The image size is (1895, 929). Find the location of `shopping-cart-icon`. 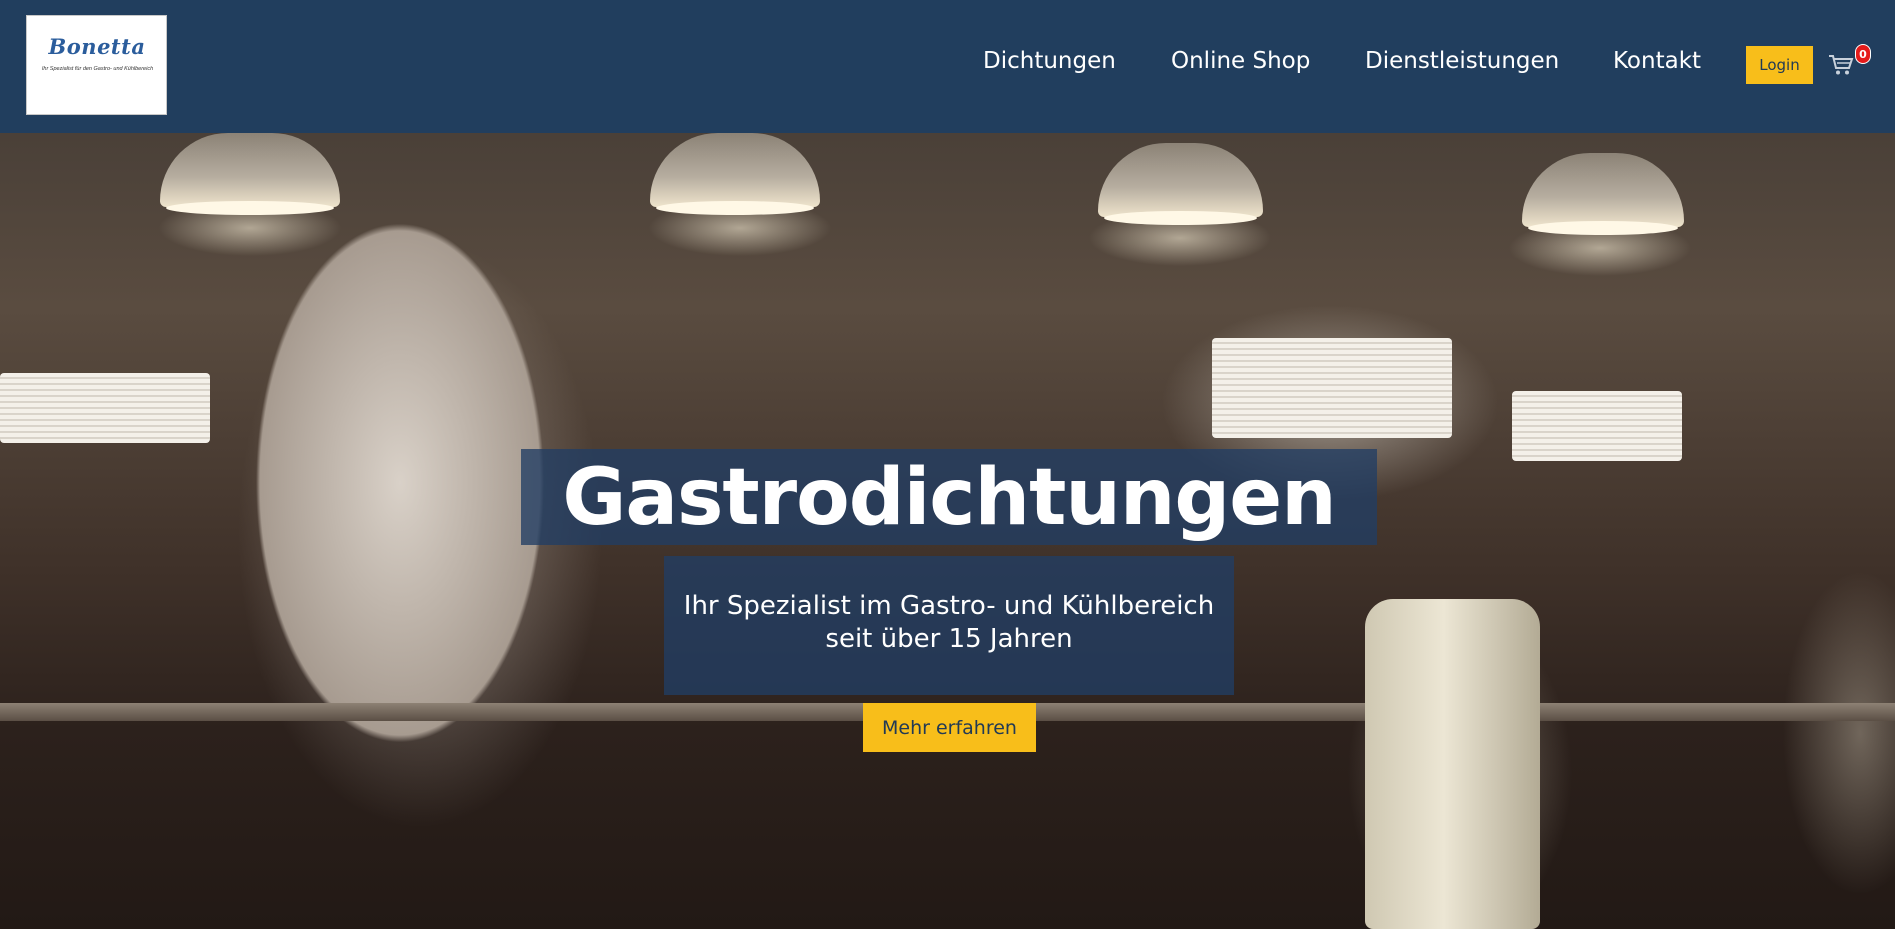

shopping-cart-icon is located at coordinates (1841, 65).